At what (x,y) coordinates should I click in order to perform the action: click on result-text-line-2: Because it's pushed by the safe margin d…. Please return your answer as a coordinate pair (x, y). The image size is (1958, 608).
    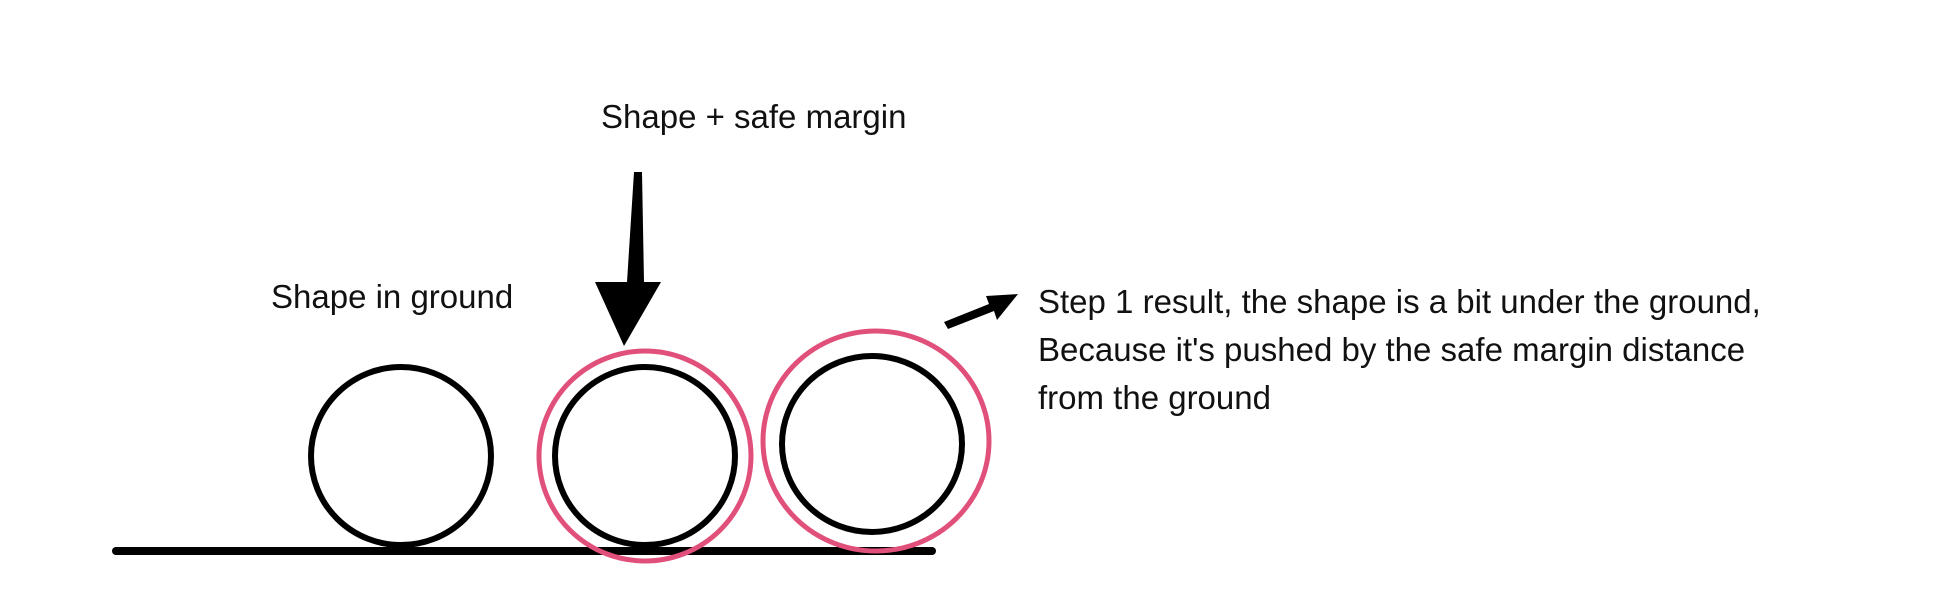
    Looking at the image, I should click on (1391, 349).